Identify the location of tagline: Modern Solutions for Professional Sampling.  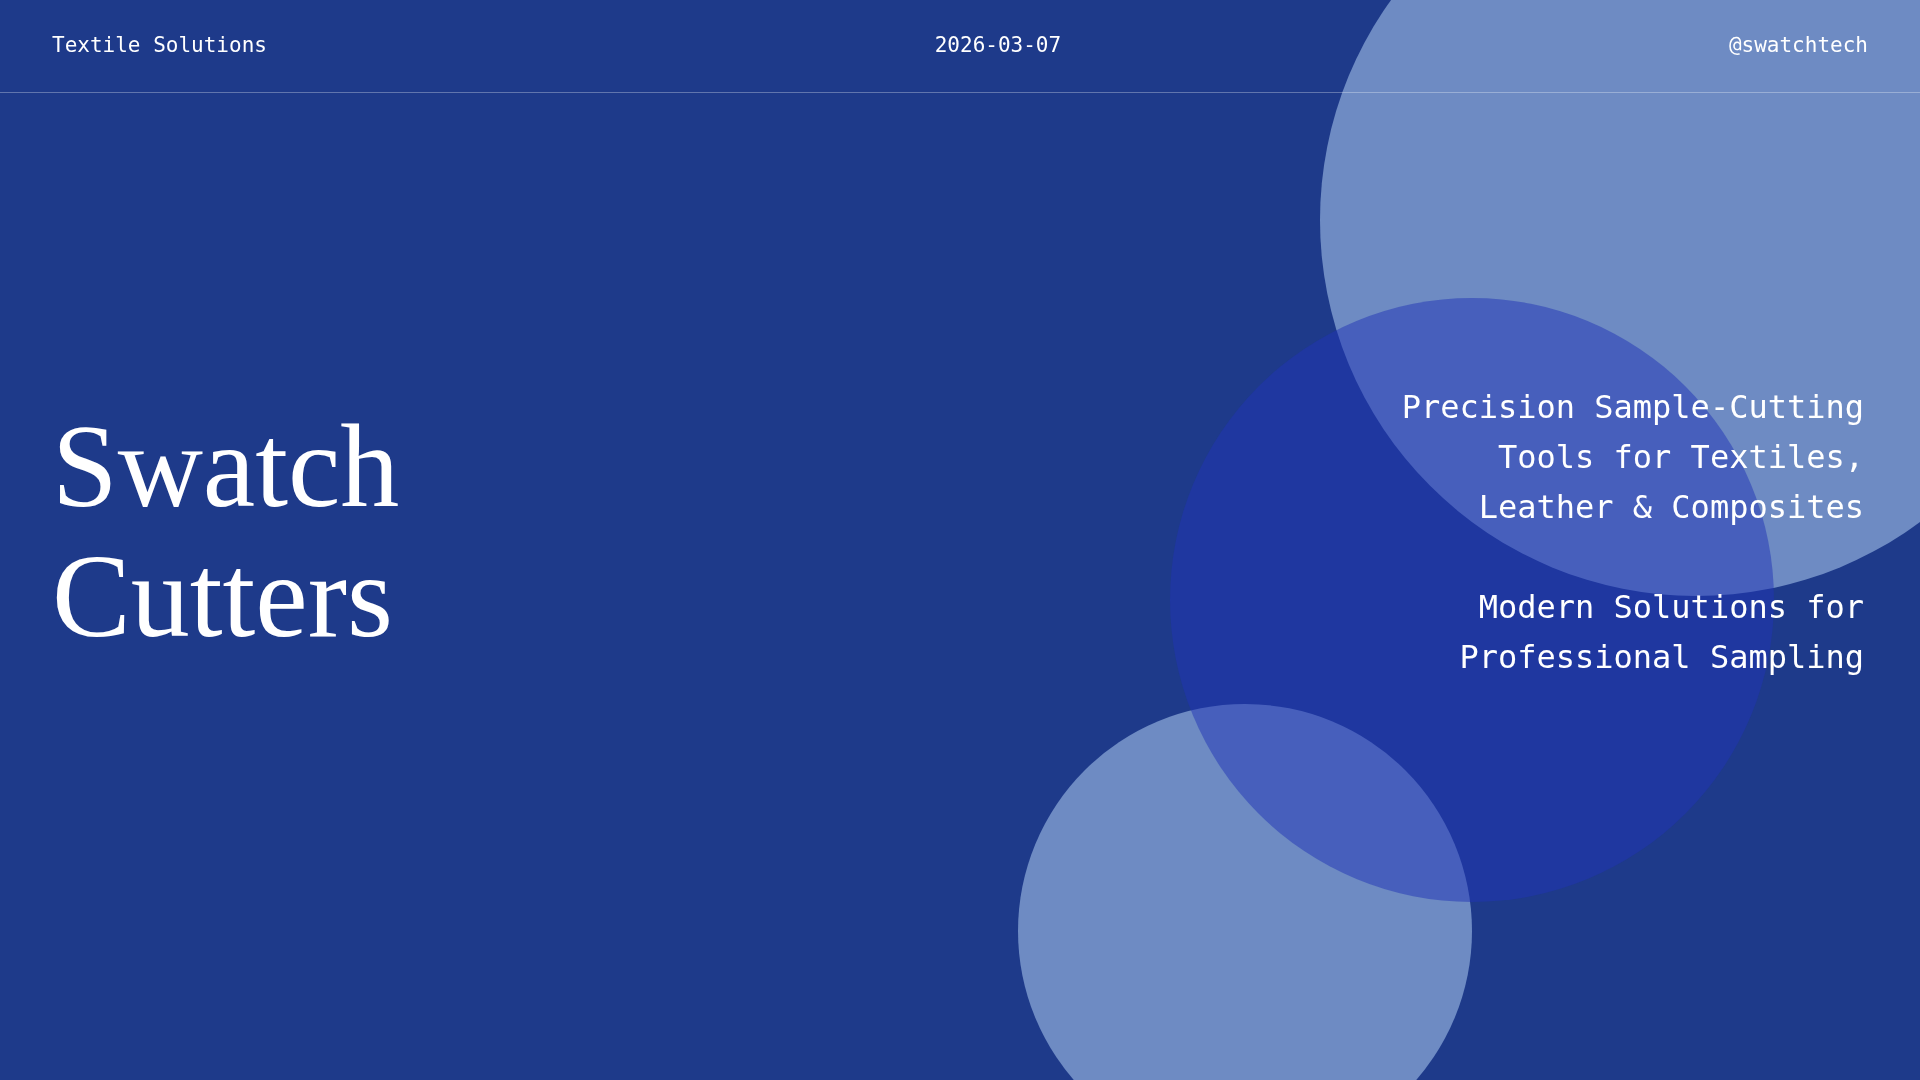
(1661, 632).